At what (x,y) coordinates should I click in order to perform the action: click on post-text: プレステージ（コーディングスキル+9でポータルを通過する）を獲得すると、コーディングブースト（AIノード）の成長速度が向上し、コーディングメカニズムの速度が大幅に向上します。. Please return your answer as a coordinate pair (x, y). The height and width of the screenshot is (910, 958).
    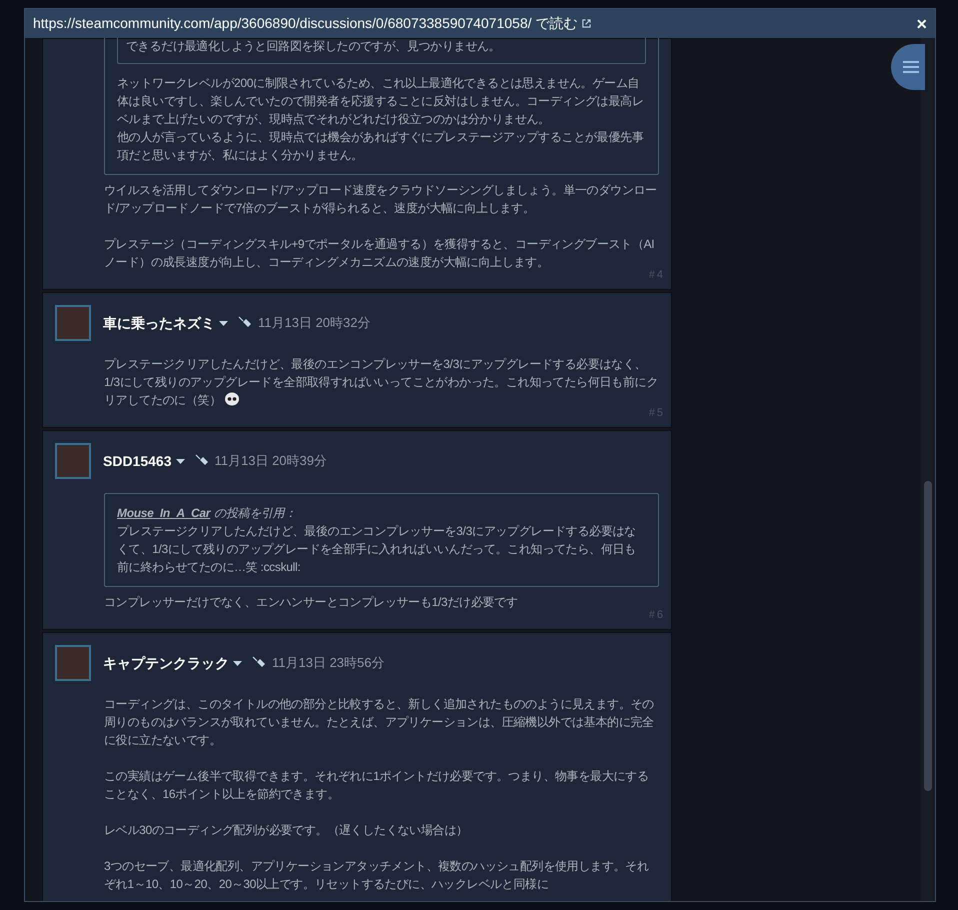
    Looking at the image, I should click on (380, 253).